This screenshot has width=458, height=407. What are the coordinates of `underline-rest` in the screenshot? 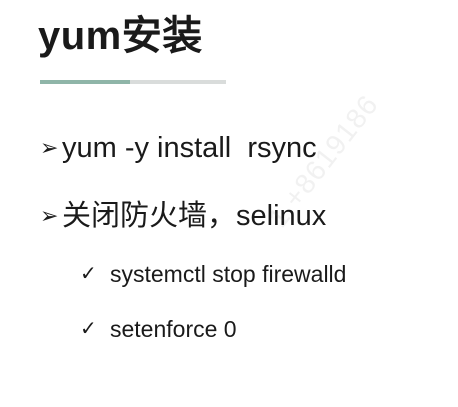 It's located at (178, 82).